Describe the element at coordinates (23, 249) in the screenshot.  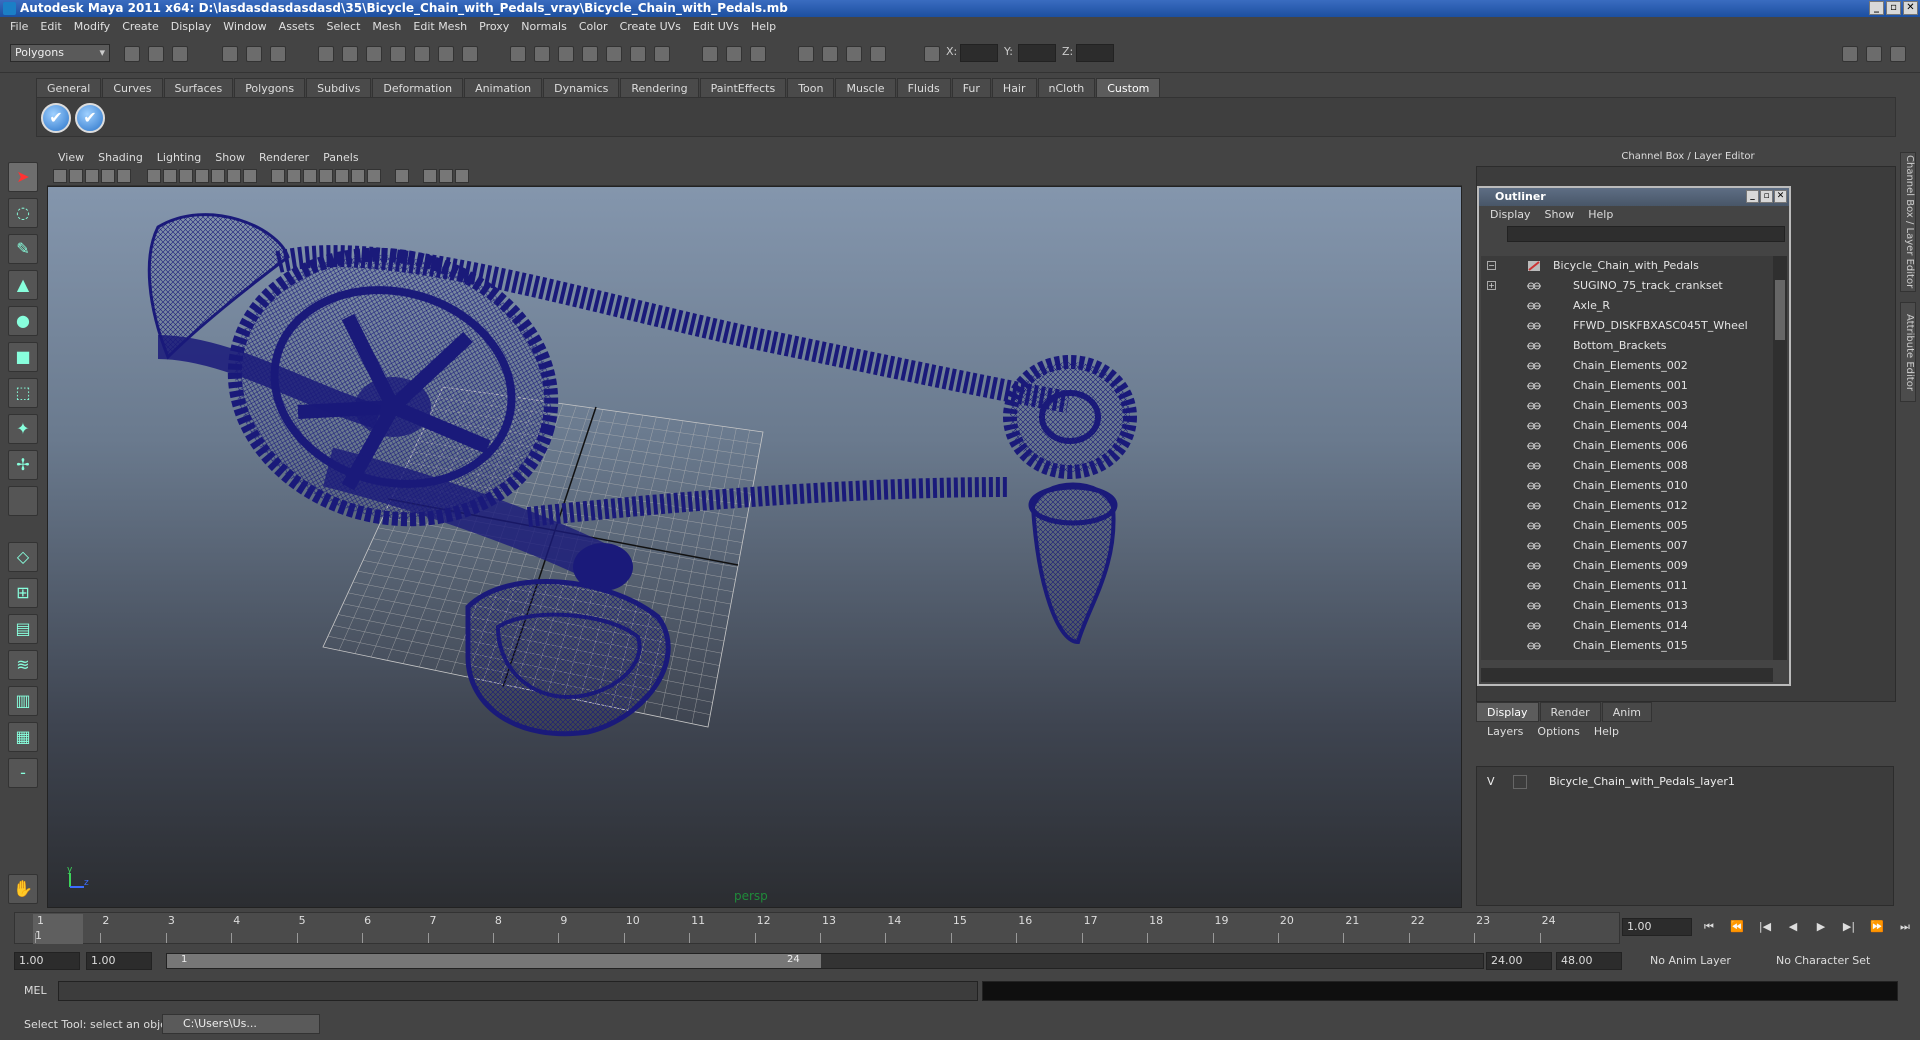
I see `paint-select-tool-icon: ✎` at that location.